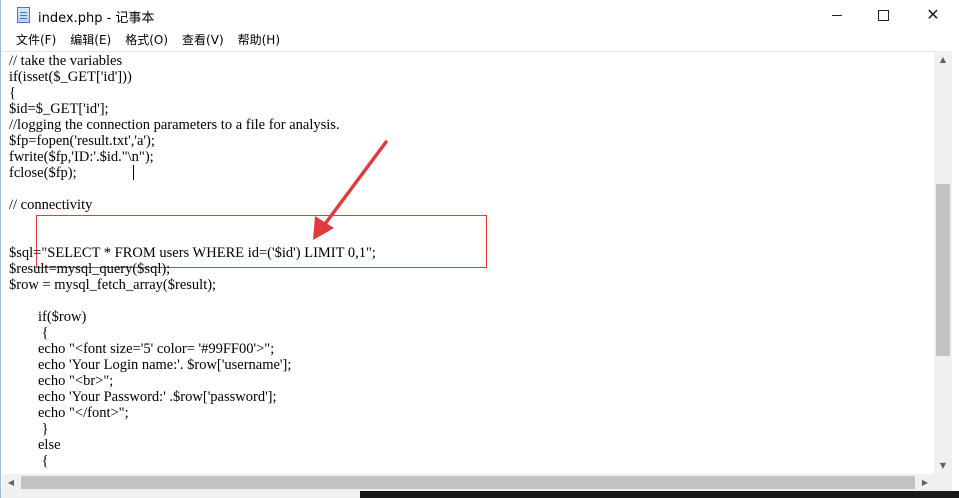  Describe the element at coordinates (29, 429) in the screenshot. I see `code-line: }` at that location.